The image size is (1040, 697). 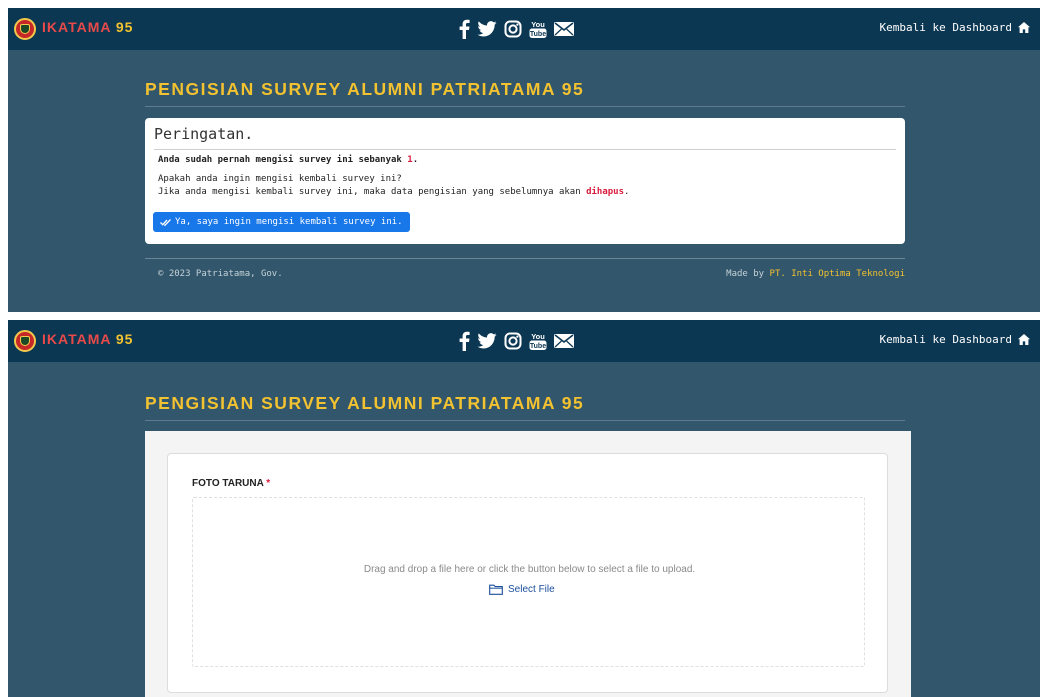 I want to click on warning-note-suffix: ., so click(x=627, y=192).